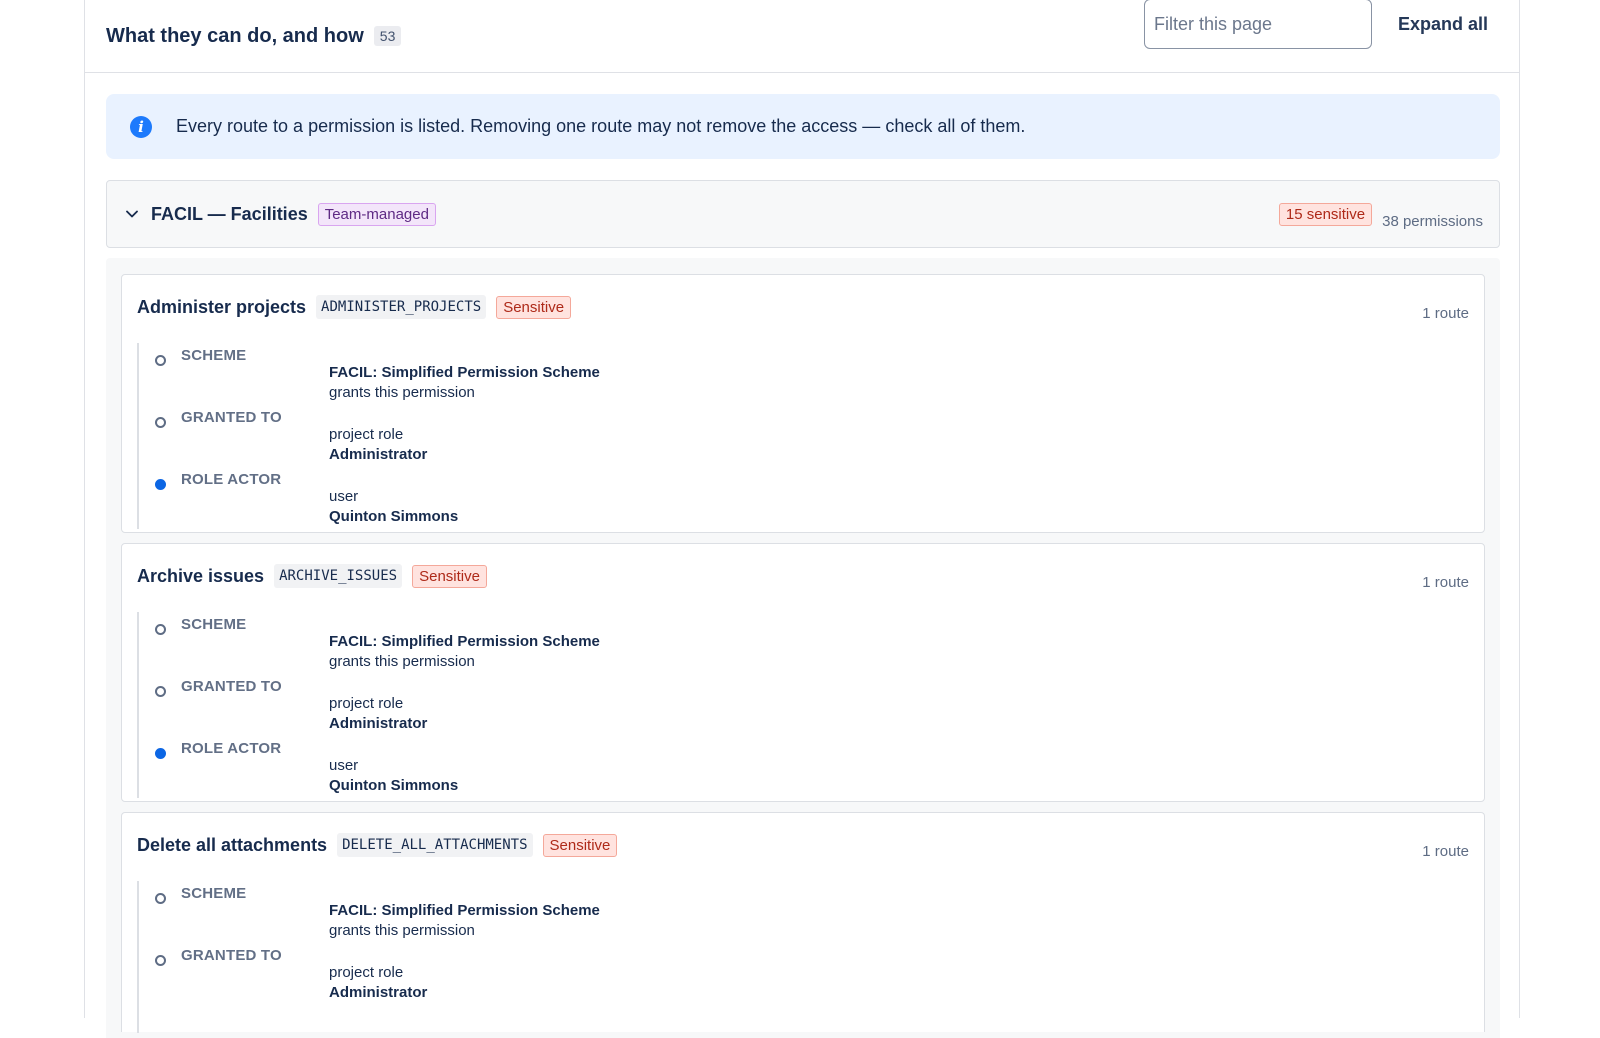  What do you see at coordinates (1325, 214) in the screenshot?
I see `sensitive-count-badge: 15 sensitive` at bounding box center [1325, 214].